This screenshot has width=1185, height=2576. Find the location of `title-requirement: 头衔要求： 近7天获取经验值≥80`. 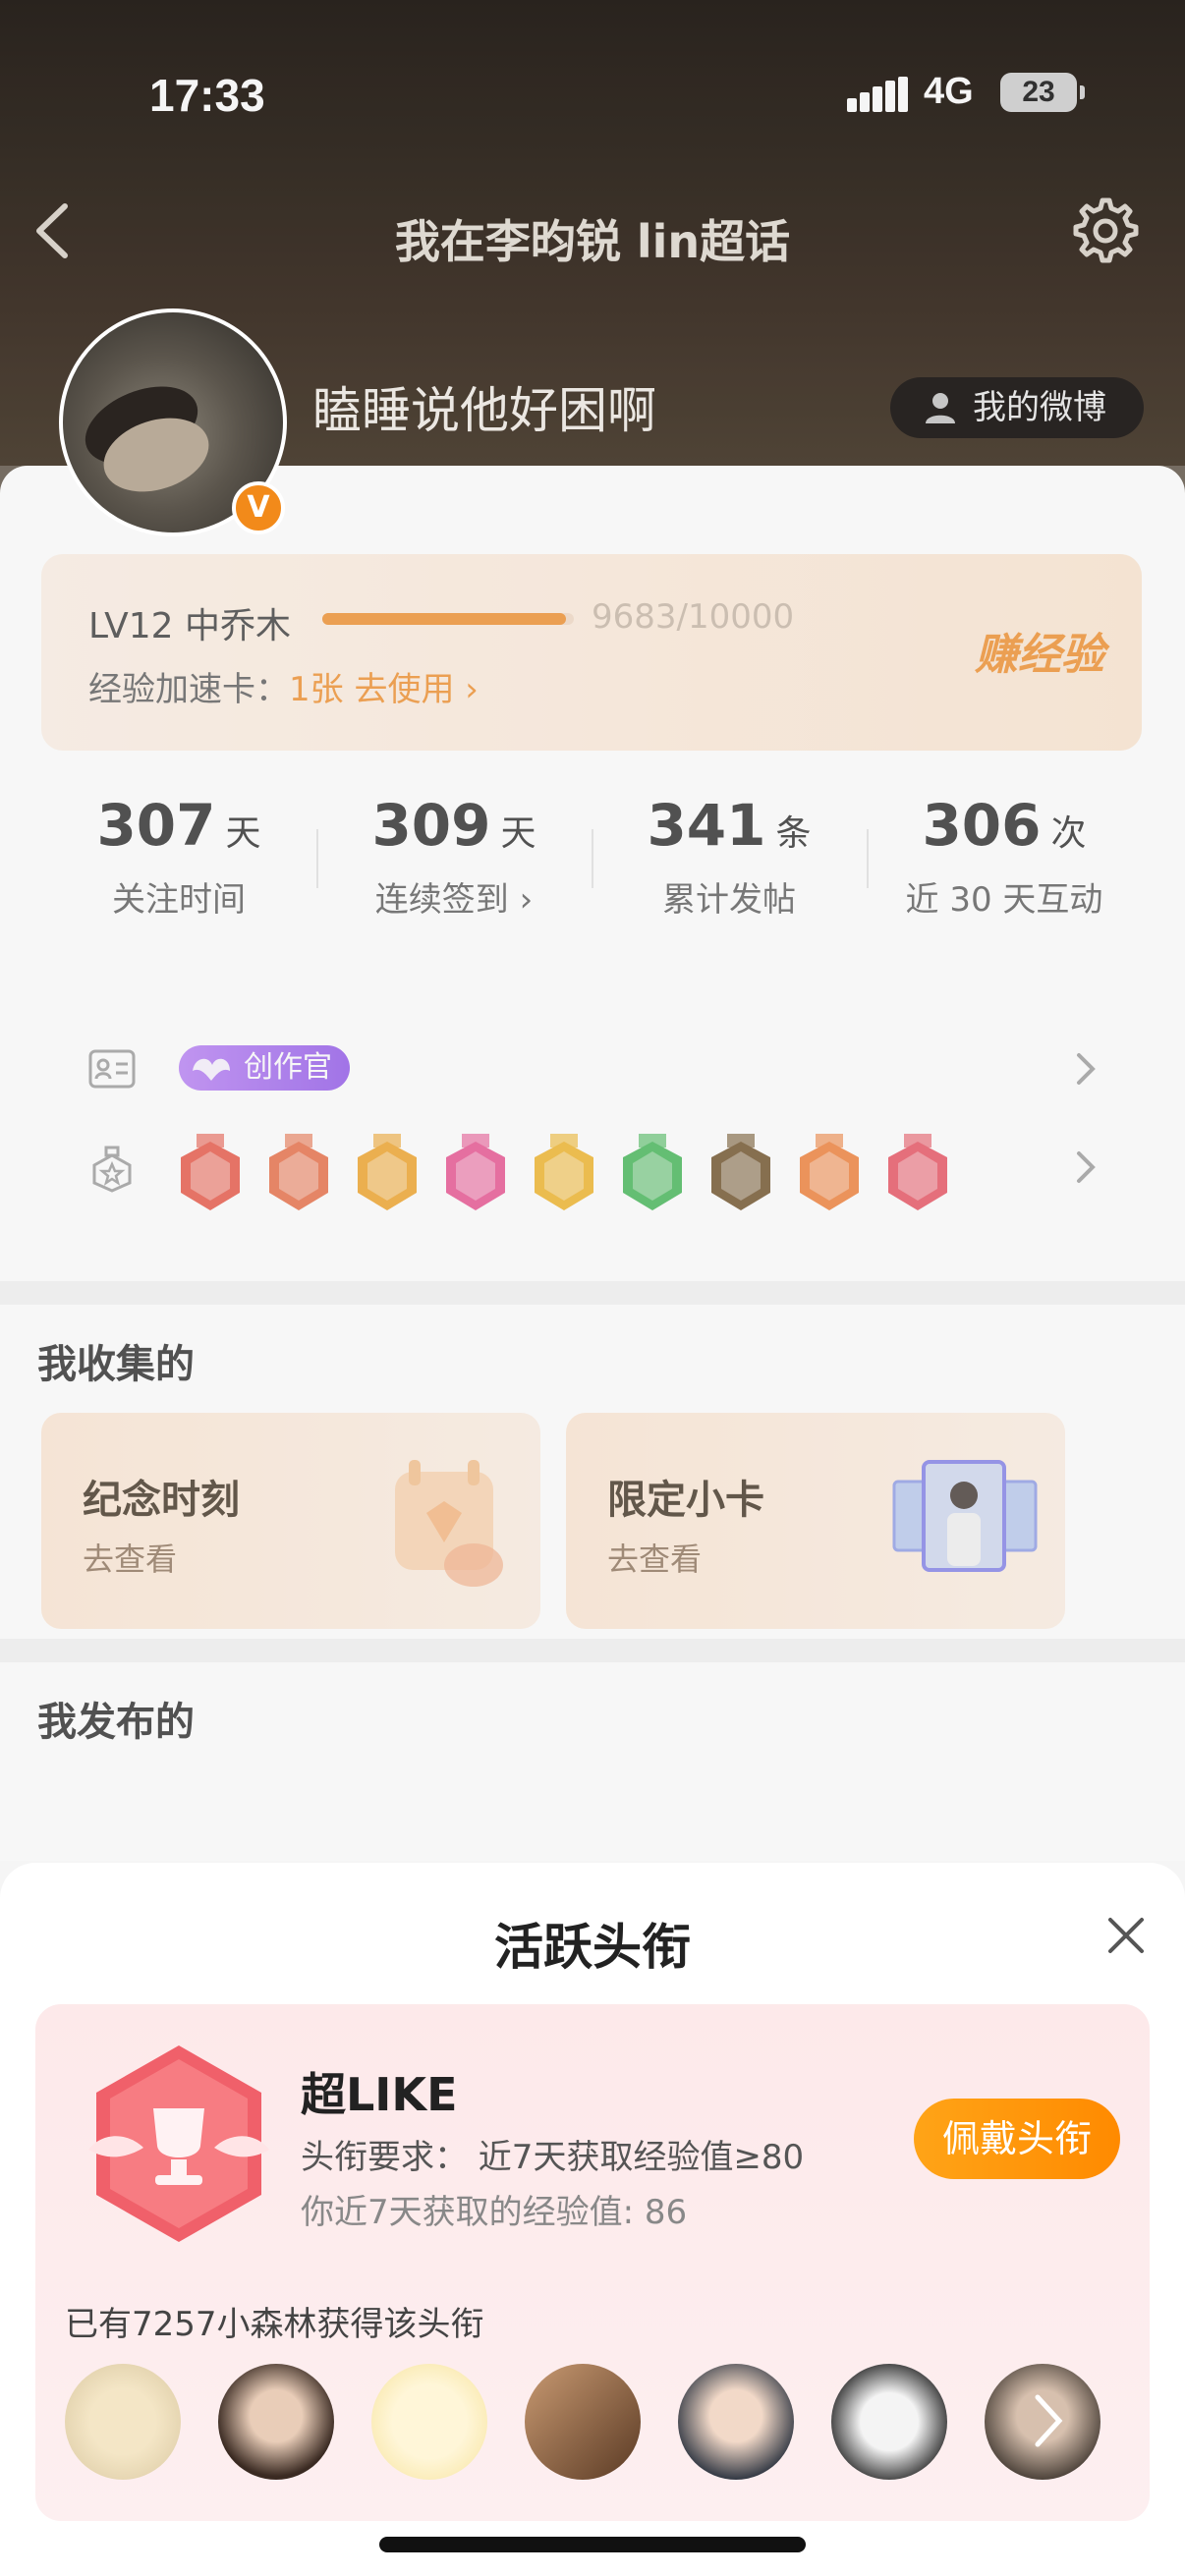

title-requirement: 头衔要求： 近7天获取经验值≥80 is located at coordinates (553, 2157).